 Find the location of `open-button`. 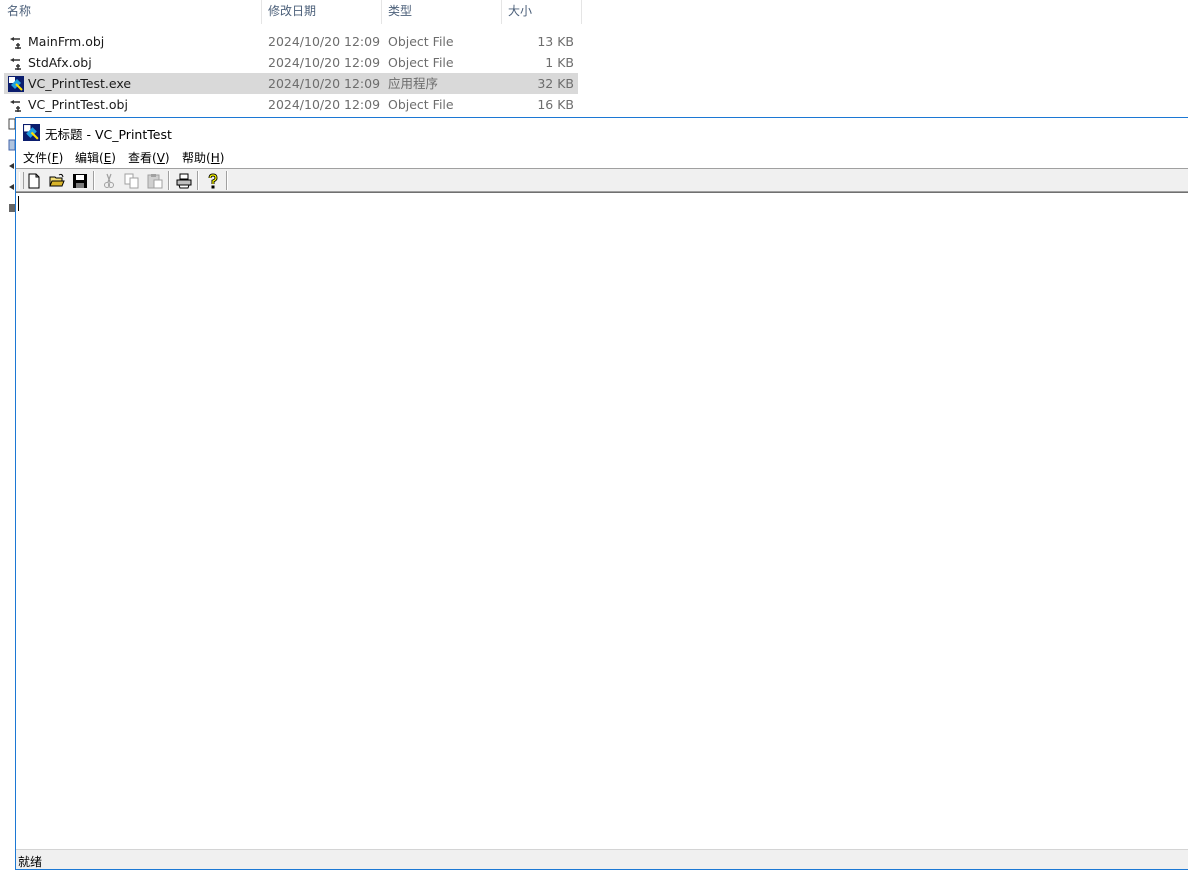

open-button is located at coordinates (57, 181).